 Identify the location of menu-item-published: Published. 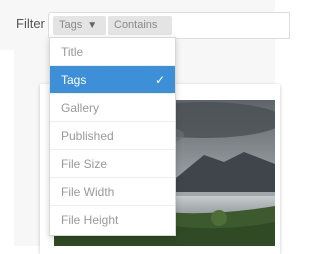
(112, 136).